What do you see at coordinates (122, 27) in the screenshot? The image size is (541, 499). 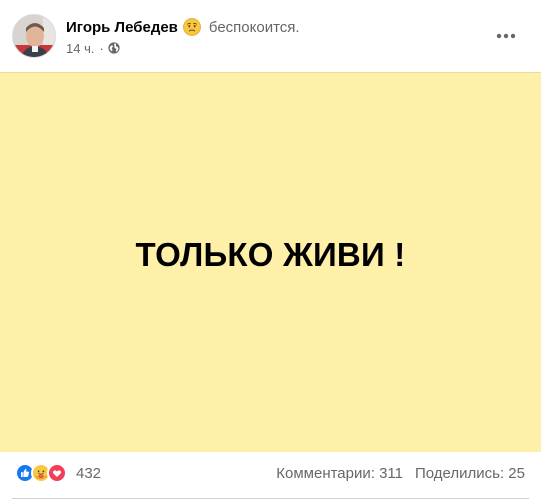 I see `author-name: Игорь Лебедев` at bounding box center [122, 27].